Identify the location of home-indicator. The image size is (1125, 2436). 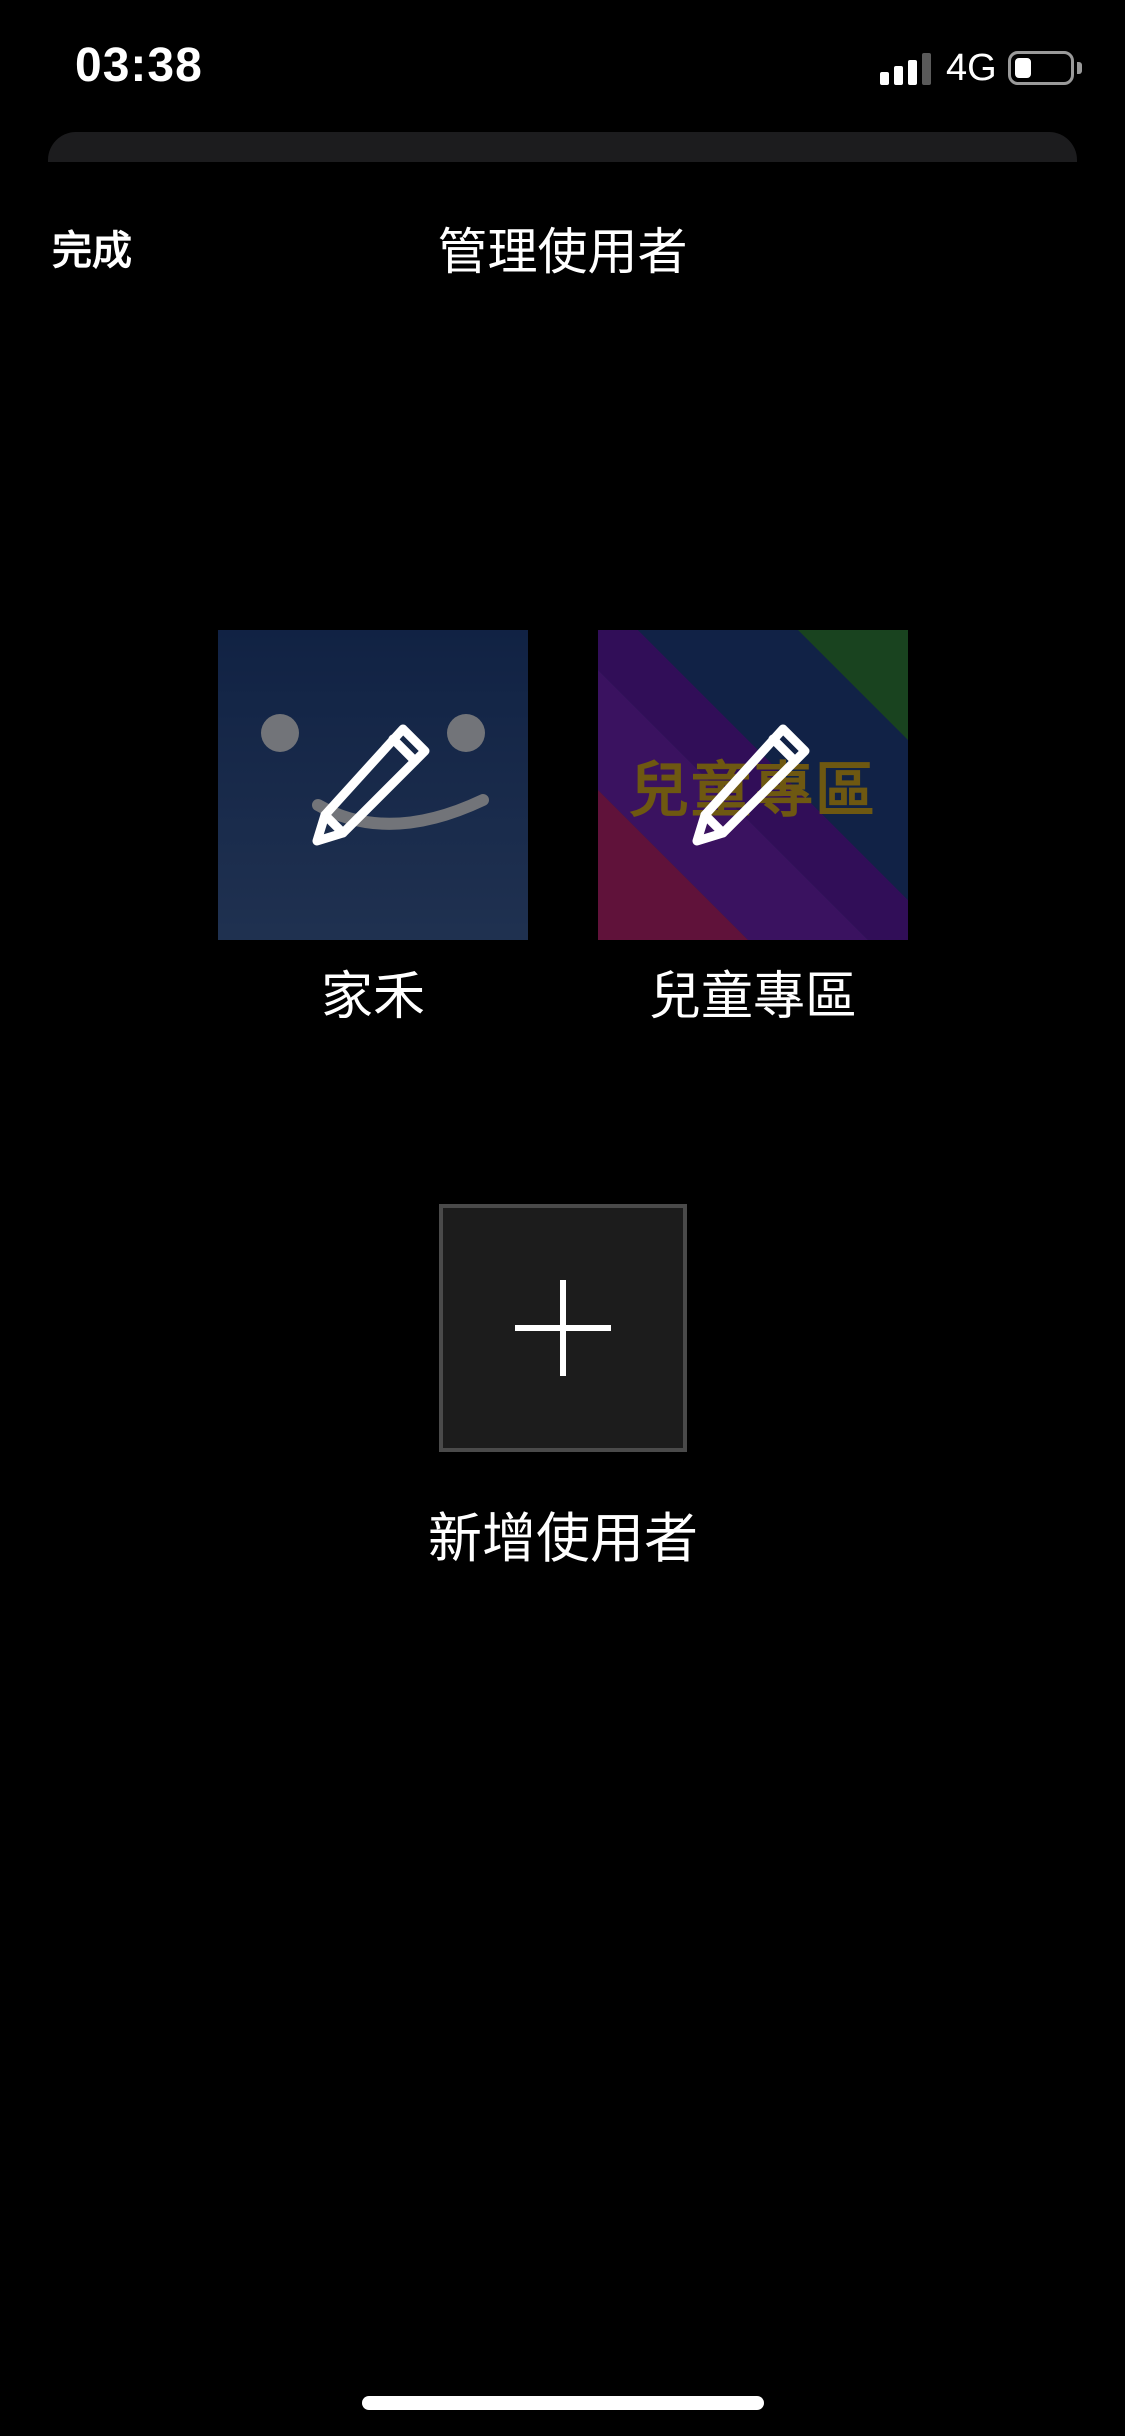
(563, 2403).